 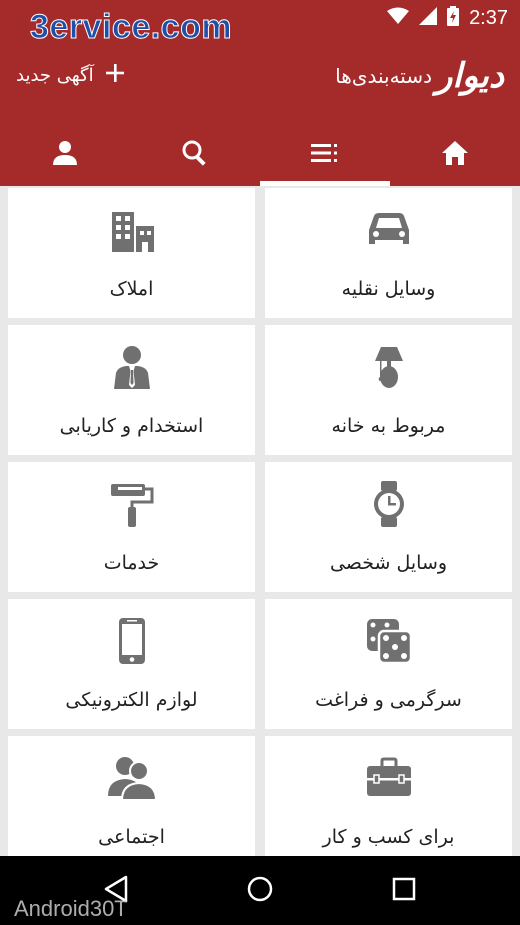 I want to click on buildings-icon, so click(x=131, y=232).